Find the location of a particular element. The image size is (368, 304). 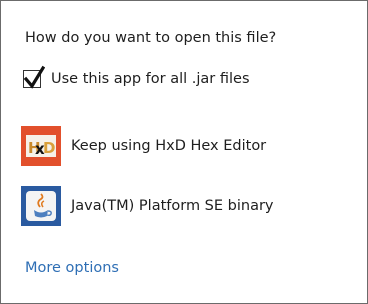

checkmark-icon is located at coordinates (34, 77).